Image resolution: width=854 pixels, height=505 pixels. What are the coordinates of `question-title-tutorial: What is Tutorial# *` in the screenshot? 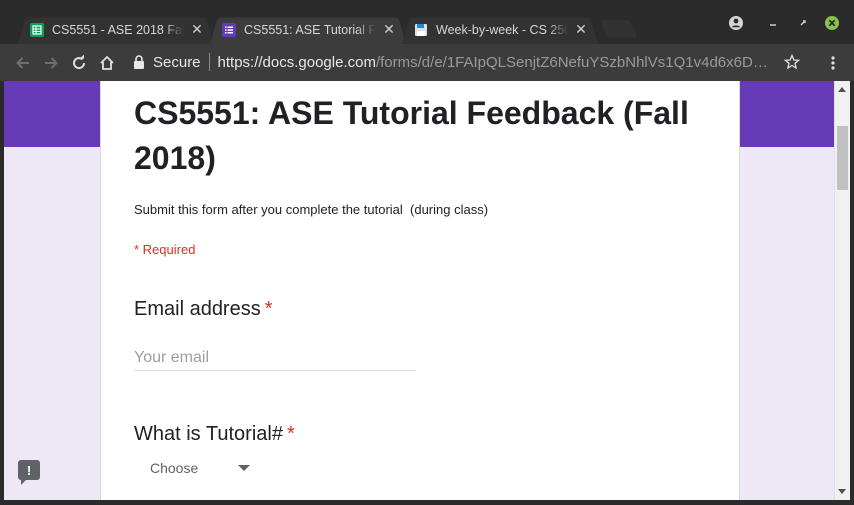 It's located at (214, 434).